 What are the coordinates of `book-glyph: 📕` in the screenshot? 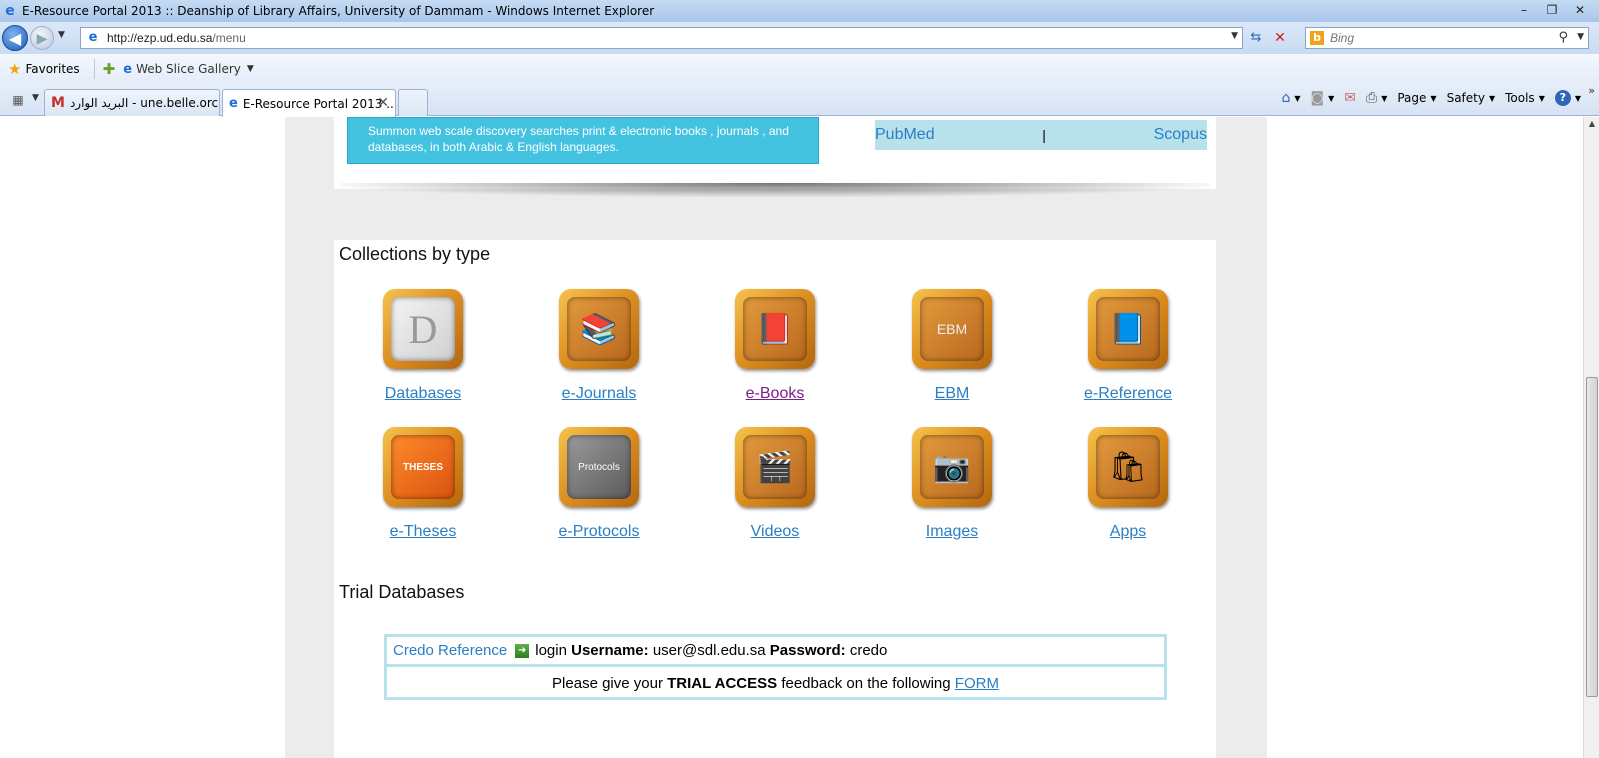 It's located at (775, 329).